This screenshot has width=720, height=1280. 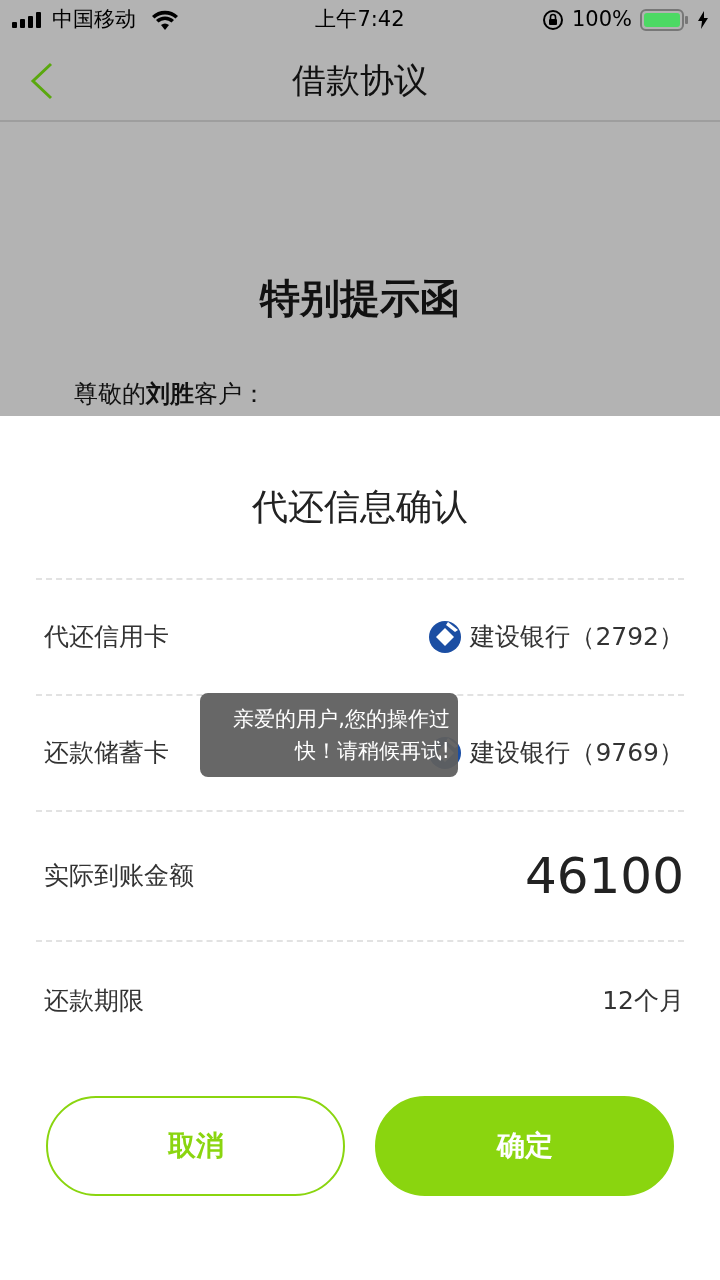 I want to click on wifi-icon, so click(x=165, y=20).